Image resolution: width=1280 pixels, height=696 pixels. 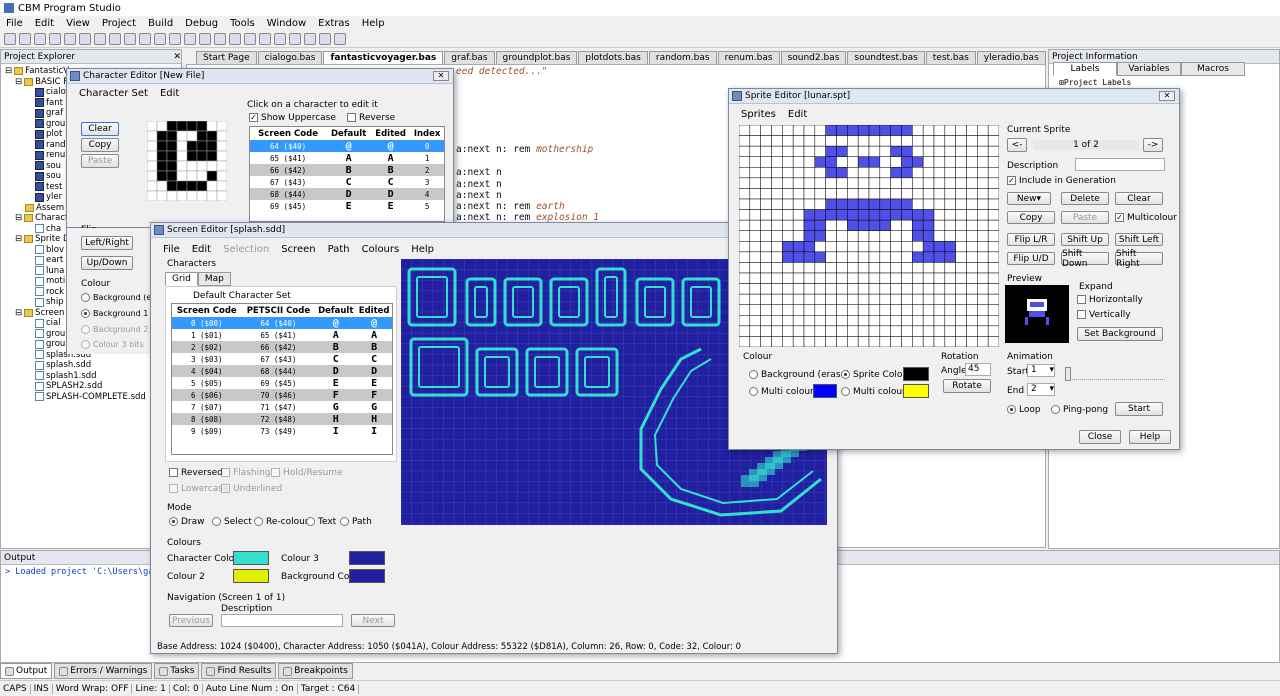 I want to click on tab-renum: renum.bas, so click(x=748, y=58).